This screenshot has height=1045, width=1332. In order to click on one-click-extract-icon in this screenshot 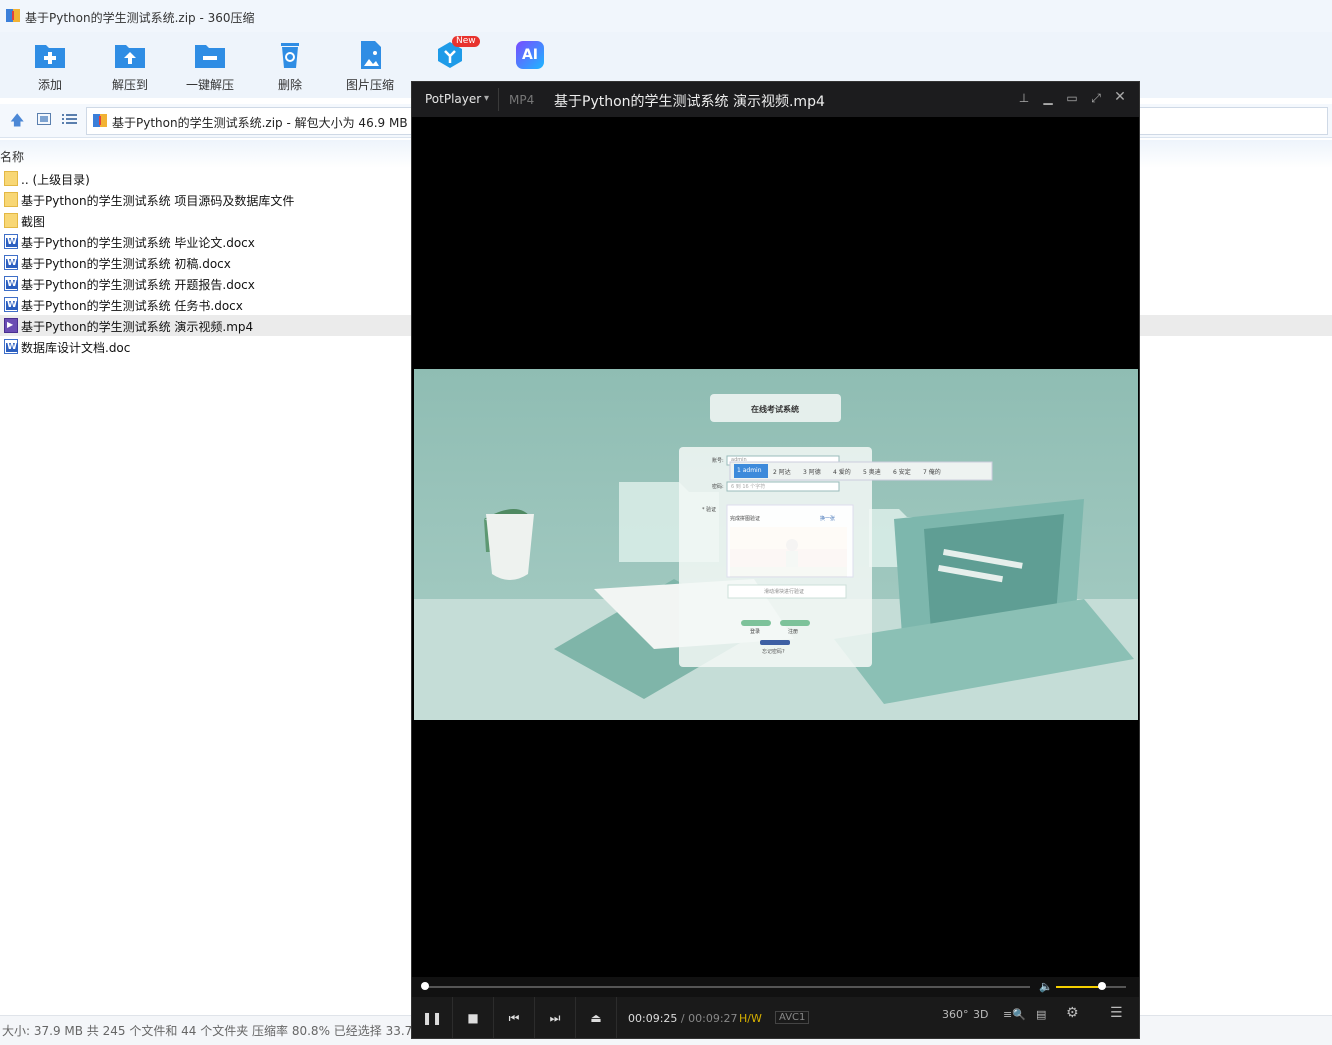, I will do `click(210, 56)`.